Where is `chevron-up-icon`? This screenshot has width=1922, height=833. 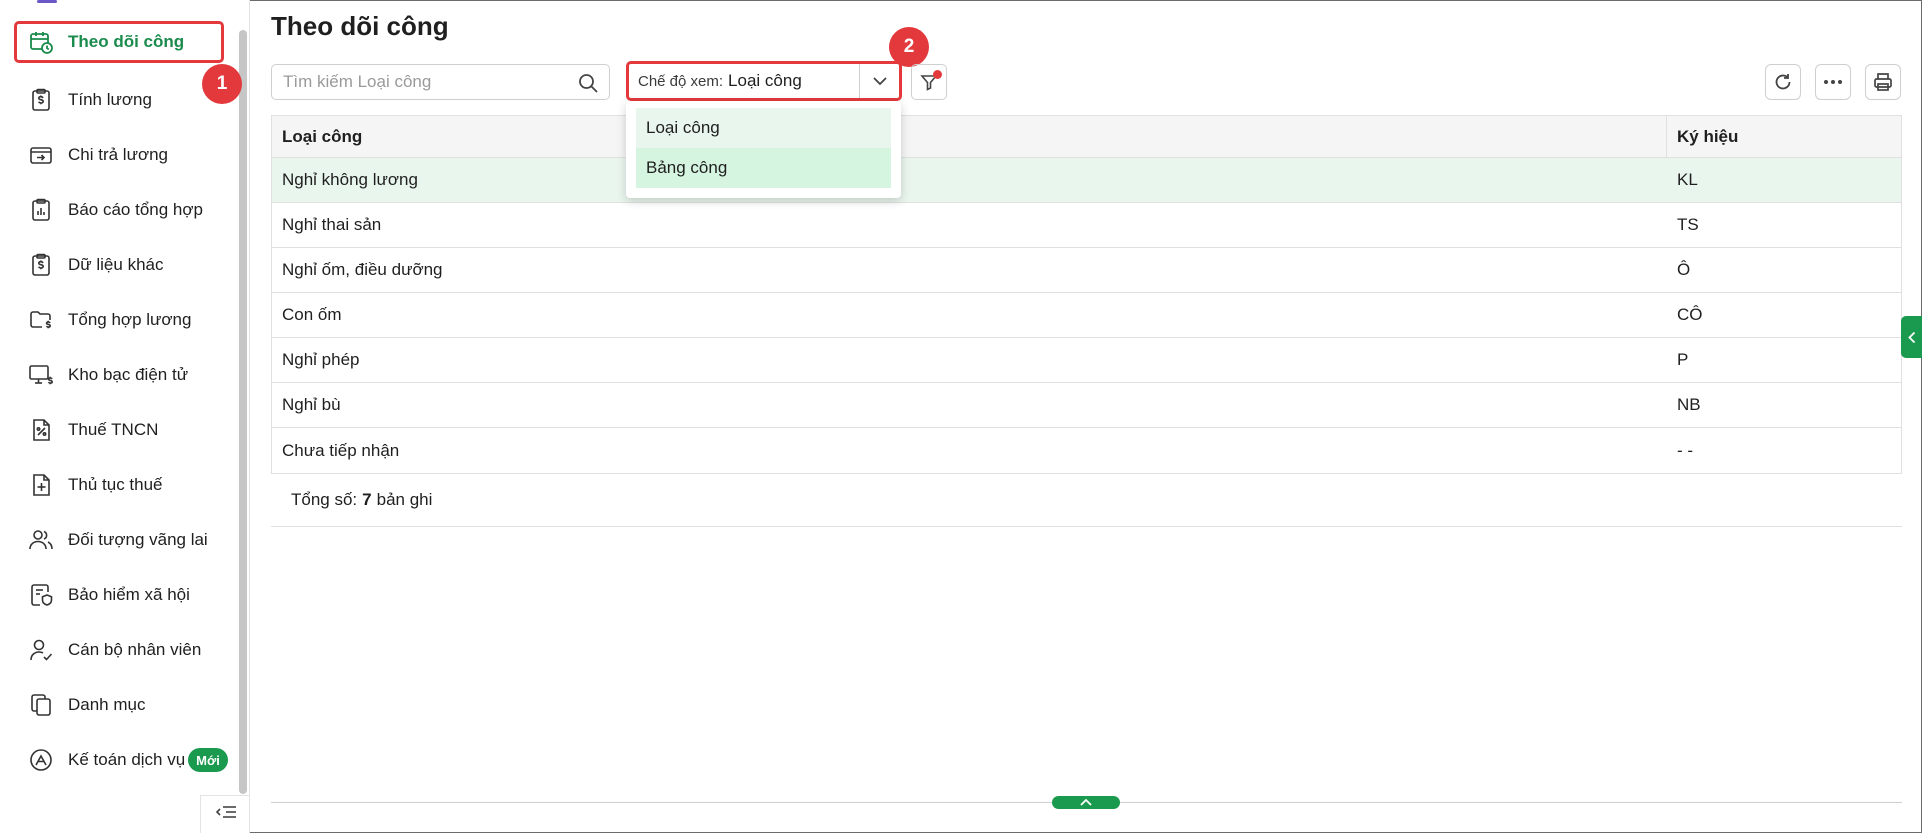 chevron-up-icon is located at coordinates (1086, 802).